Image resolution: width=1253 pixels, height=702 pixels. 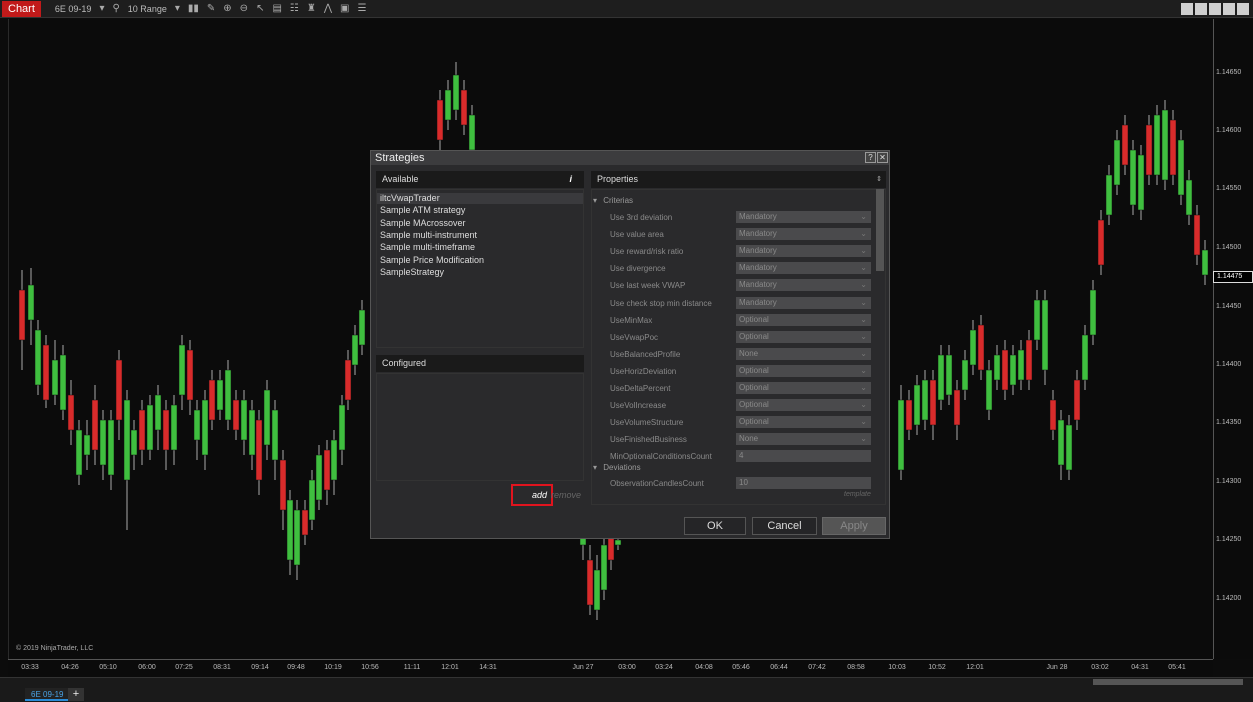 What do you see at coordinates (480, 427) in the screenshot?
I see `configured-list` at bounding box center [480, 427].